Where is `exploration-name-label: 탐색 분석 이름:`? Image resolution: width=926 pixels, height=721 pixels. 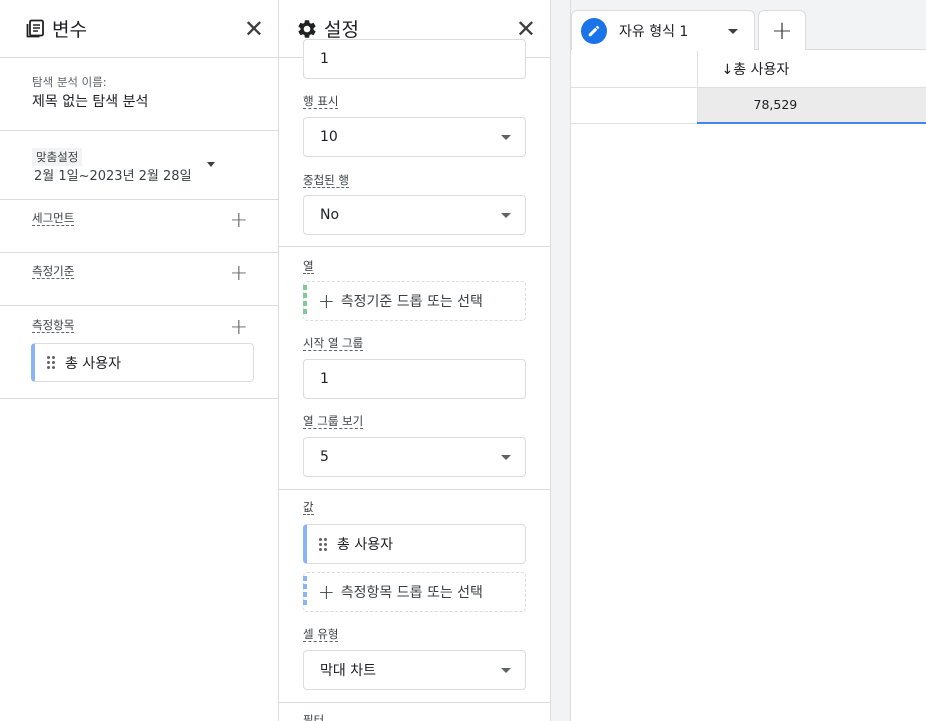
exploration-name-label: 탐색 분석 이름: is located at coordinates (69, 82).